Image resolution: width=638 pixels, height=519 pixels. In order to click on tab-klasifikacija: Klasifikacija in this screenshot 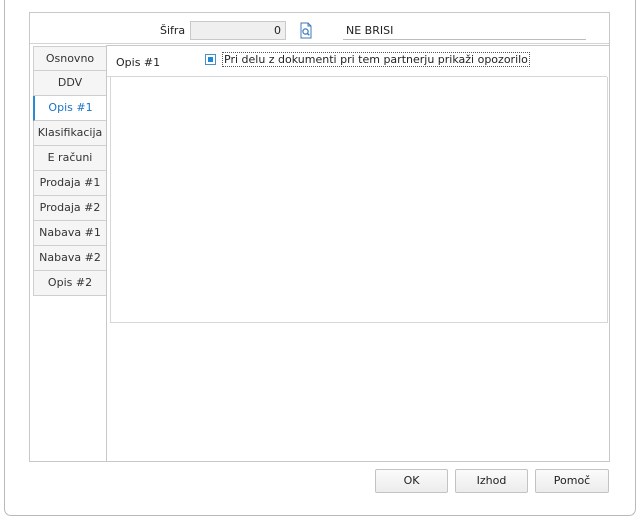, I will do `click(70, 133)`.